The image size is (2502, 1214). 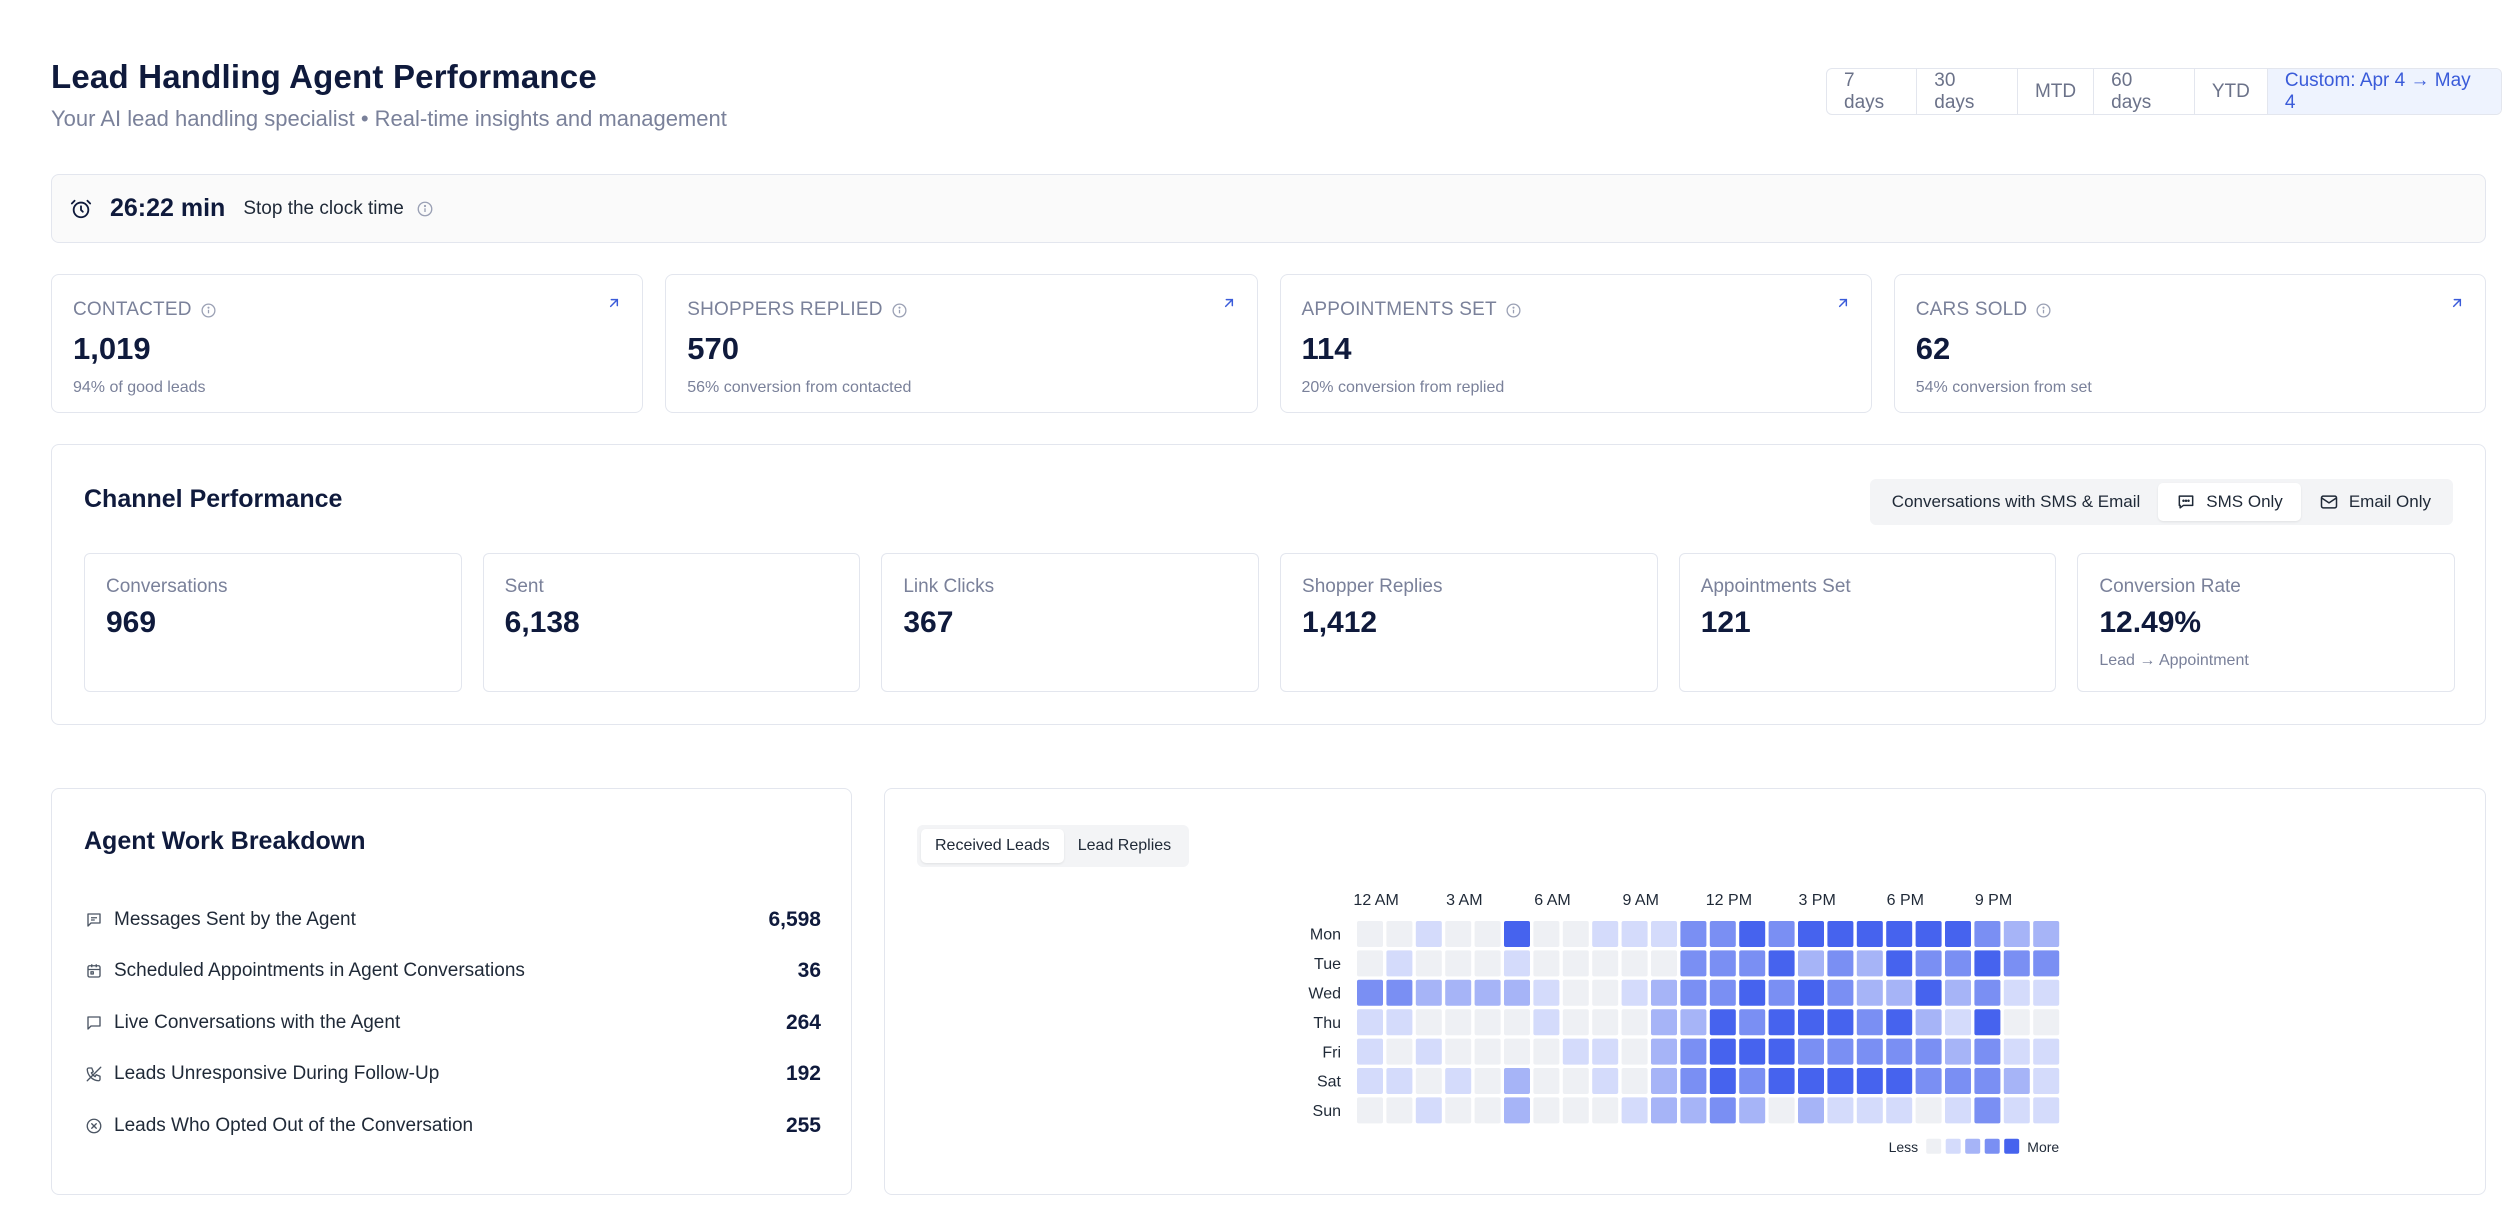 I want to click on kpi-value: 1,019, so click(x=112, y=348).